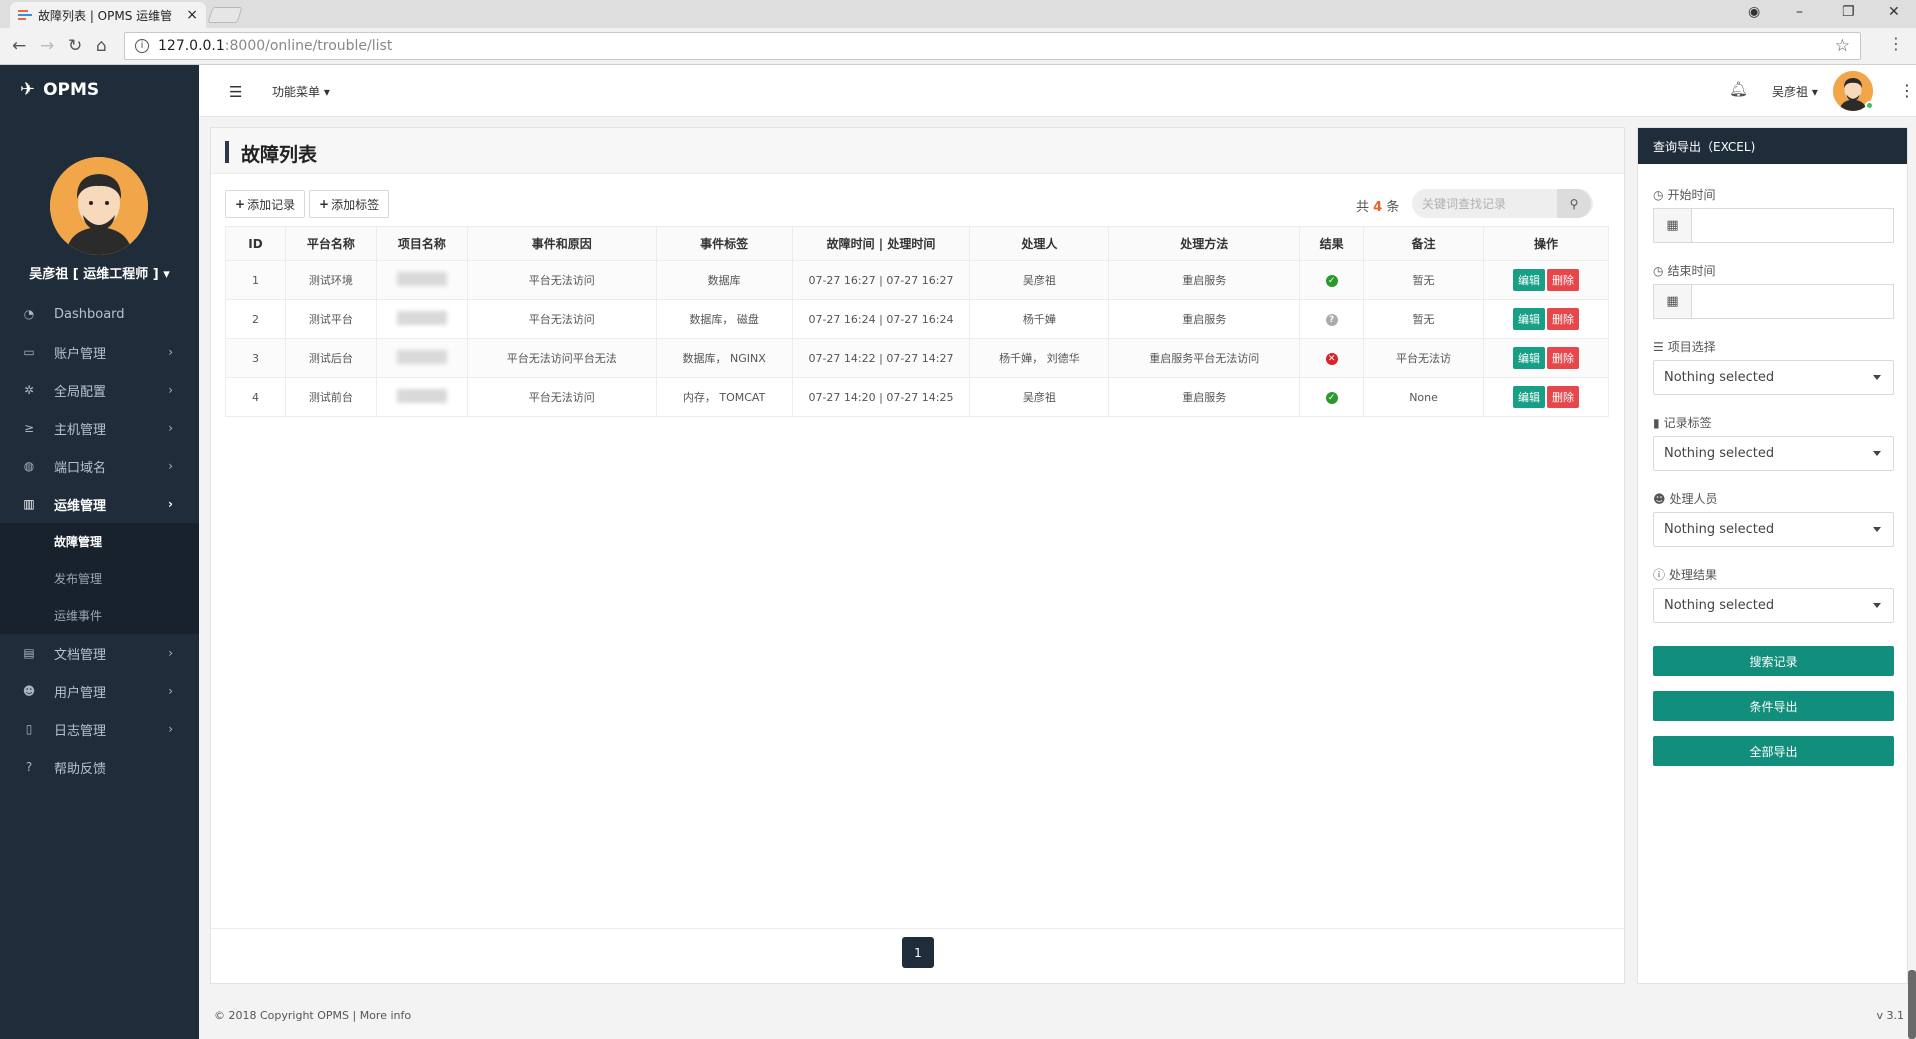 The width and height of the screenshot is (1916, 1039). What do you see at coordinates (255, 243) in the screenshot?
I see `col-id: ID` at bounding box center [255, 243].